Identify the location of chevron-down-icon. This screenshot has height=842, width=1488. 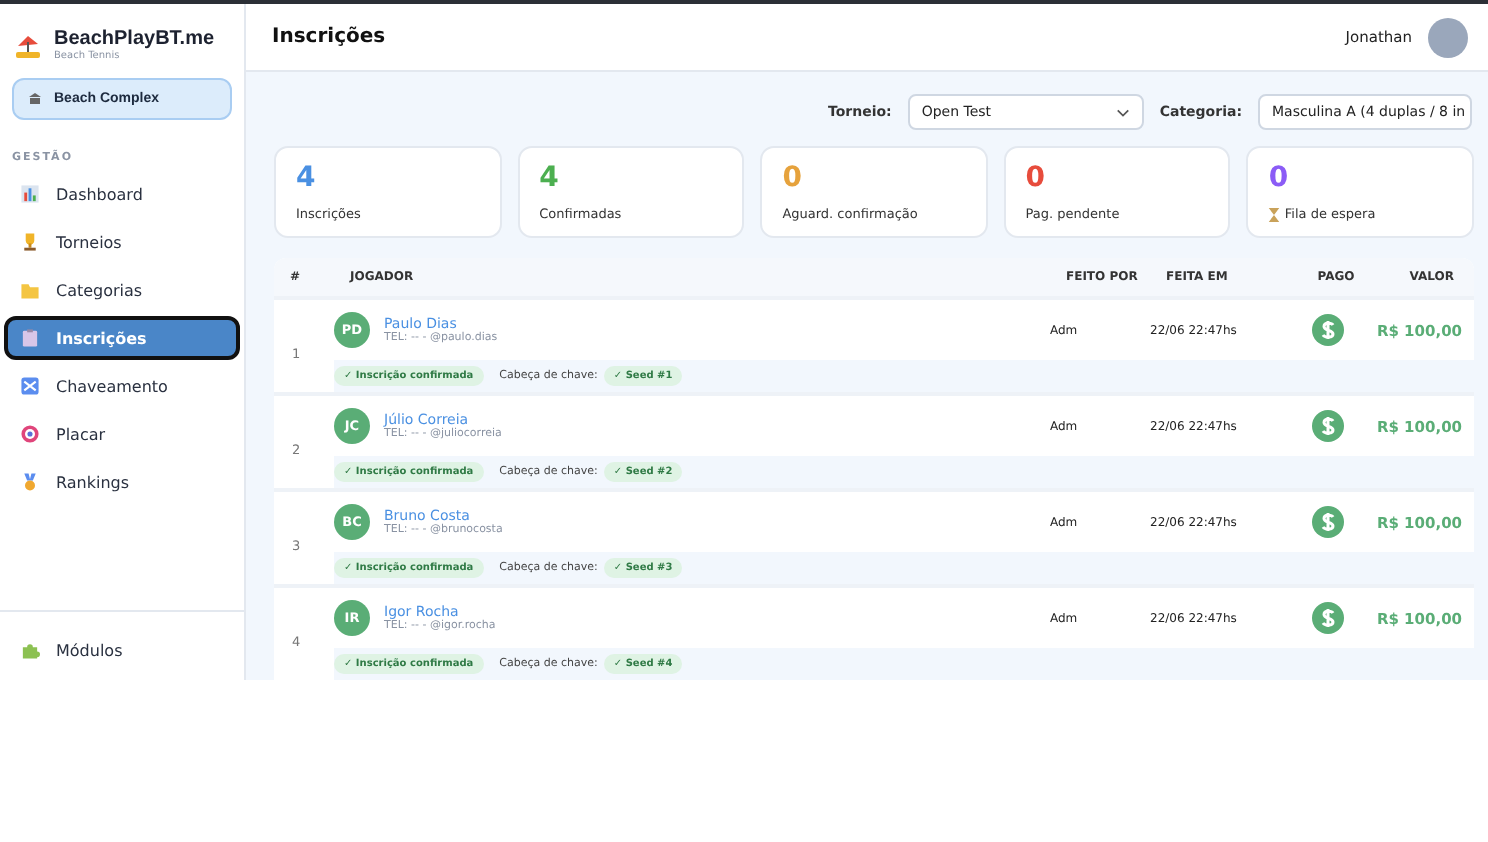
(1122, 112).